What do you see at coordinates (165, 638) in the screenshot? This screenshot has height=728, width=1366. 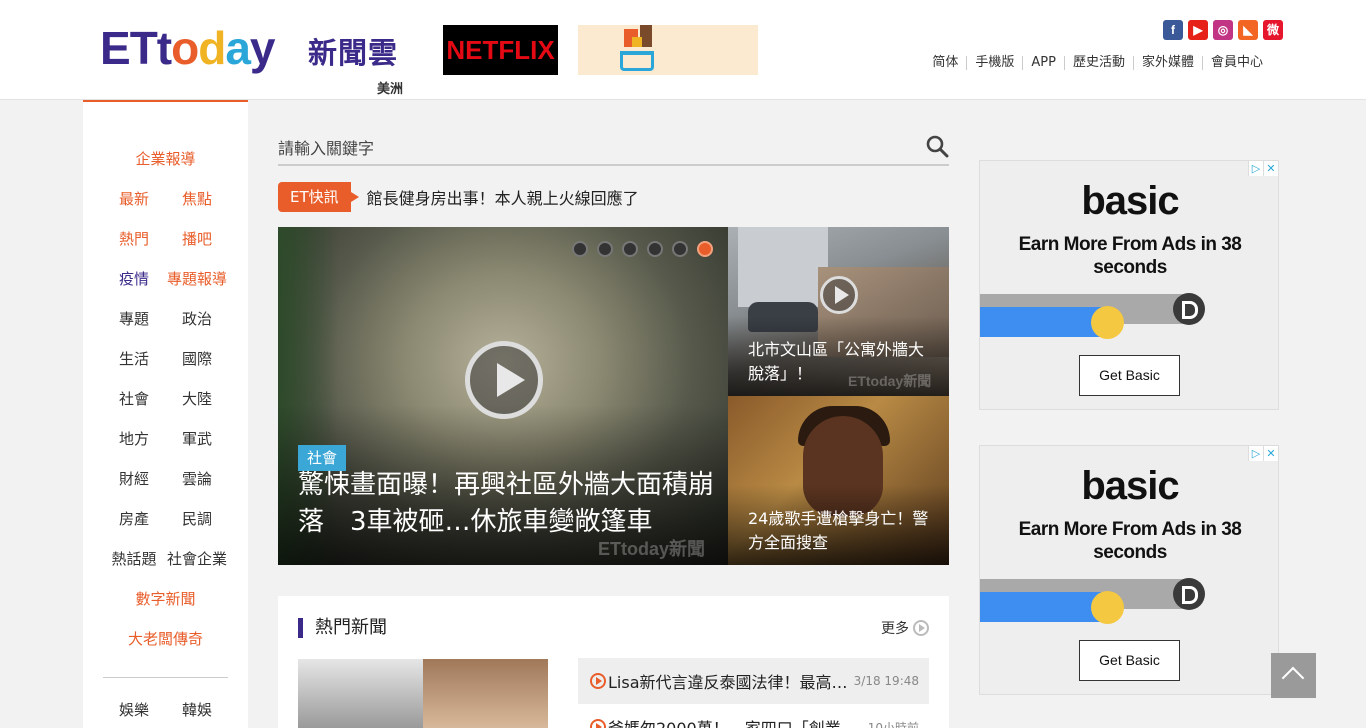 I see `nav-boss-legend: 大老闆傳奇` at bounding box center [165, 638].